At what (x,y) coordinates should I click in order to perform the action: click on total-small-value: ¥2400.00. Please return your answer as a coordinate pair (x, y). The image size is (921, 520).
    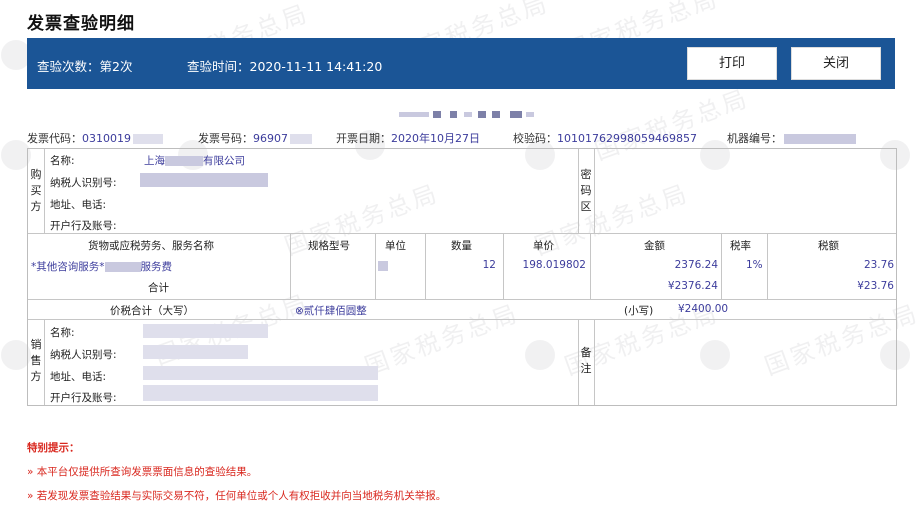
    Looking at the image, I should click on (703, 309).